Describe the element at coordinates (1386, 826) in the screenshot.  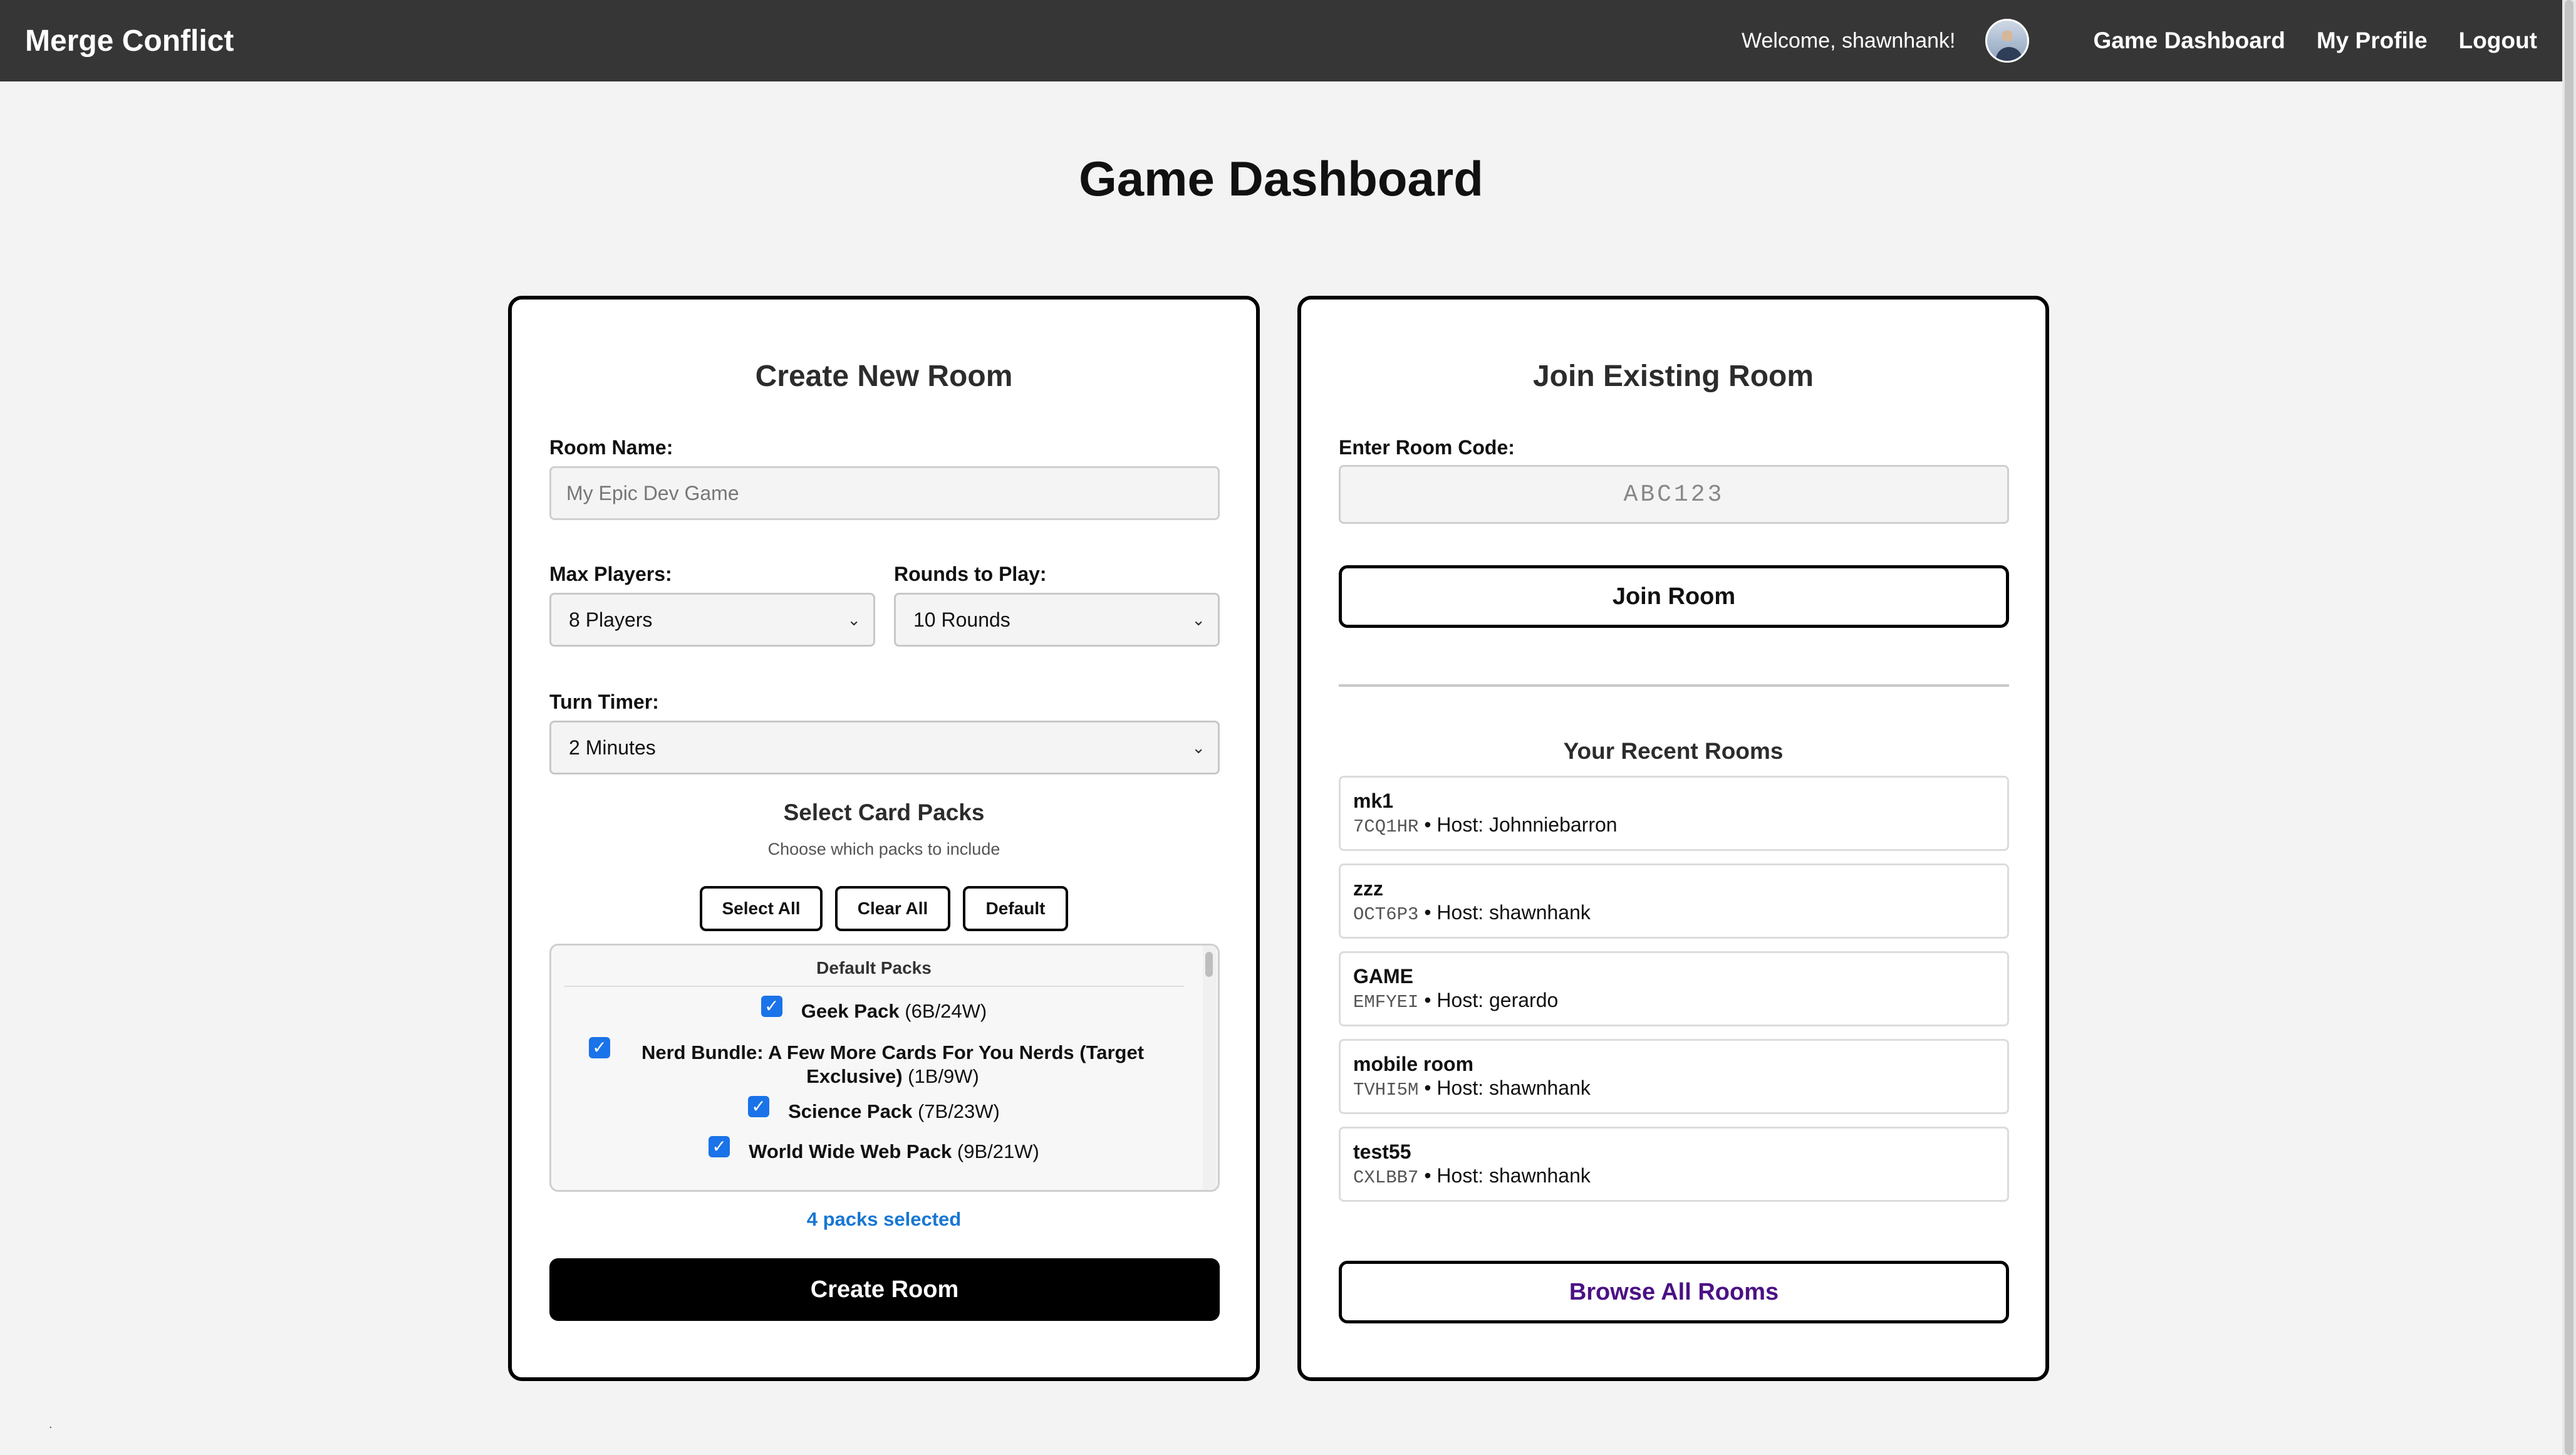
I see `room-code: 7CQ1HR` at that location.